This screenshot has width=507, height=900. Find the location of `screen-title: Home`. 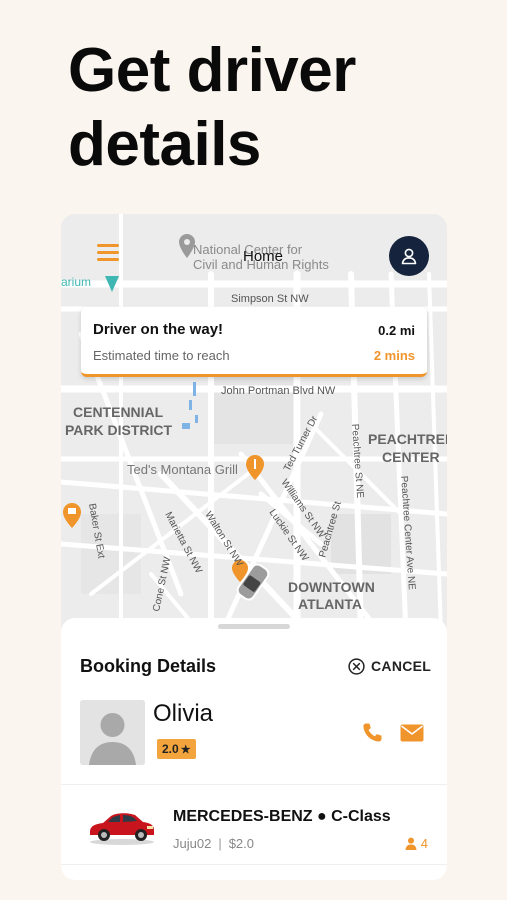

screen-title: Home is located at coordinates (263, 256).